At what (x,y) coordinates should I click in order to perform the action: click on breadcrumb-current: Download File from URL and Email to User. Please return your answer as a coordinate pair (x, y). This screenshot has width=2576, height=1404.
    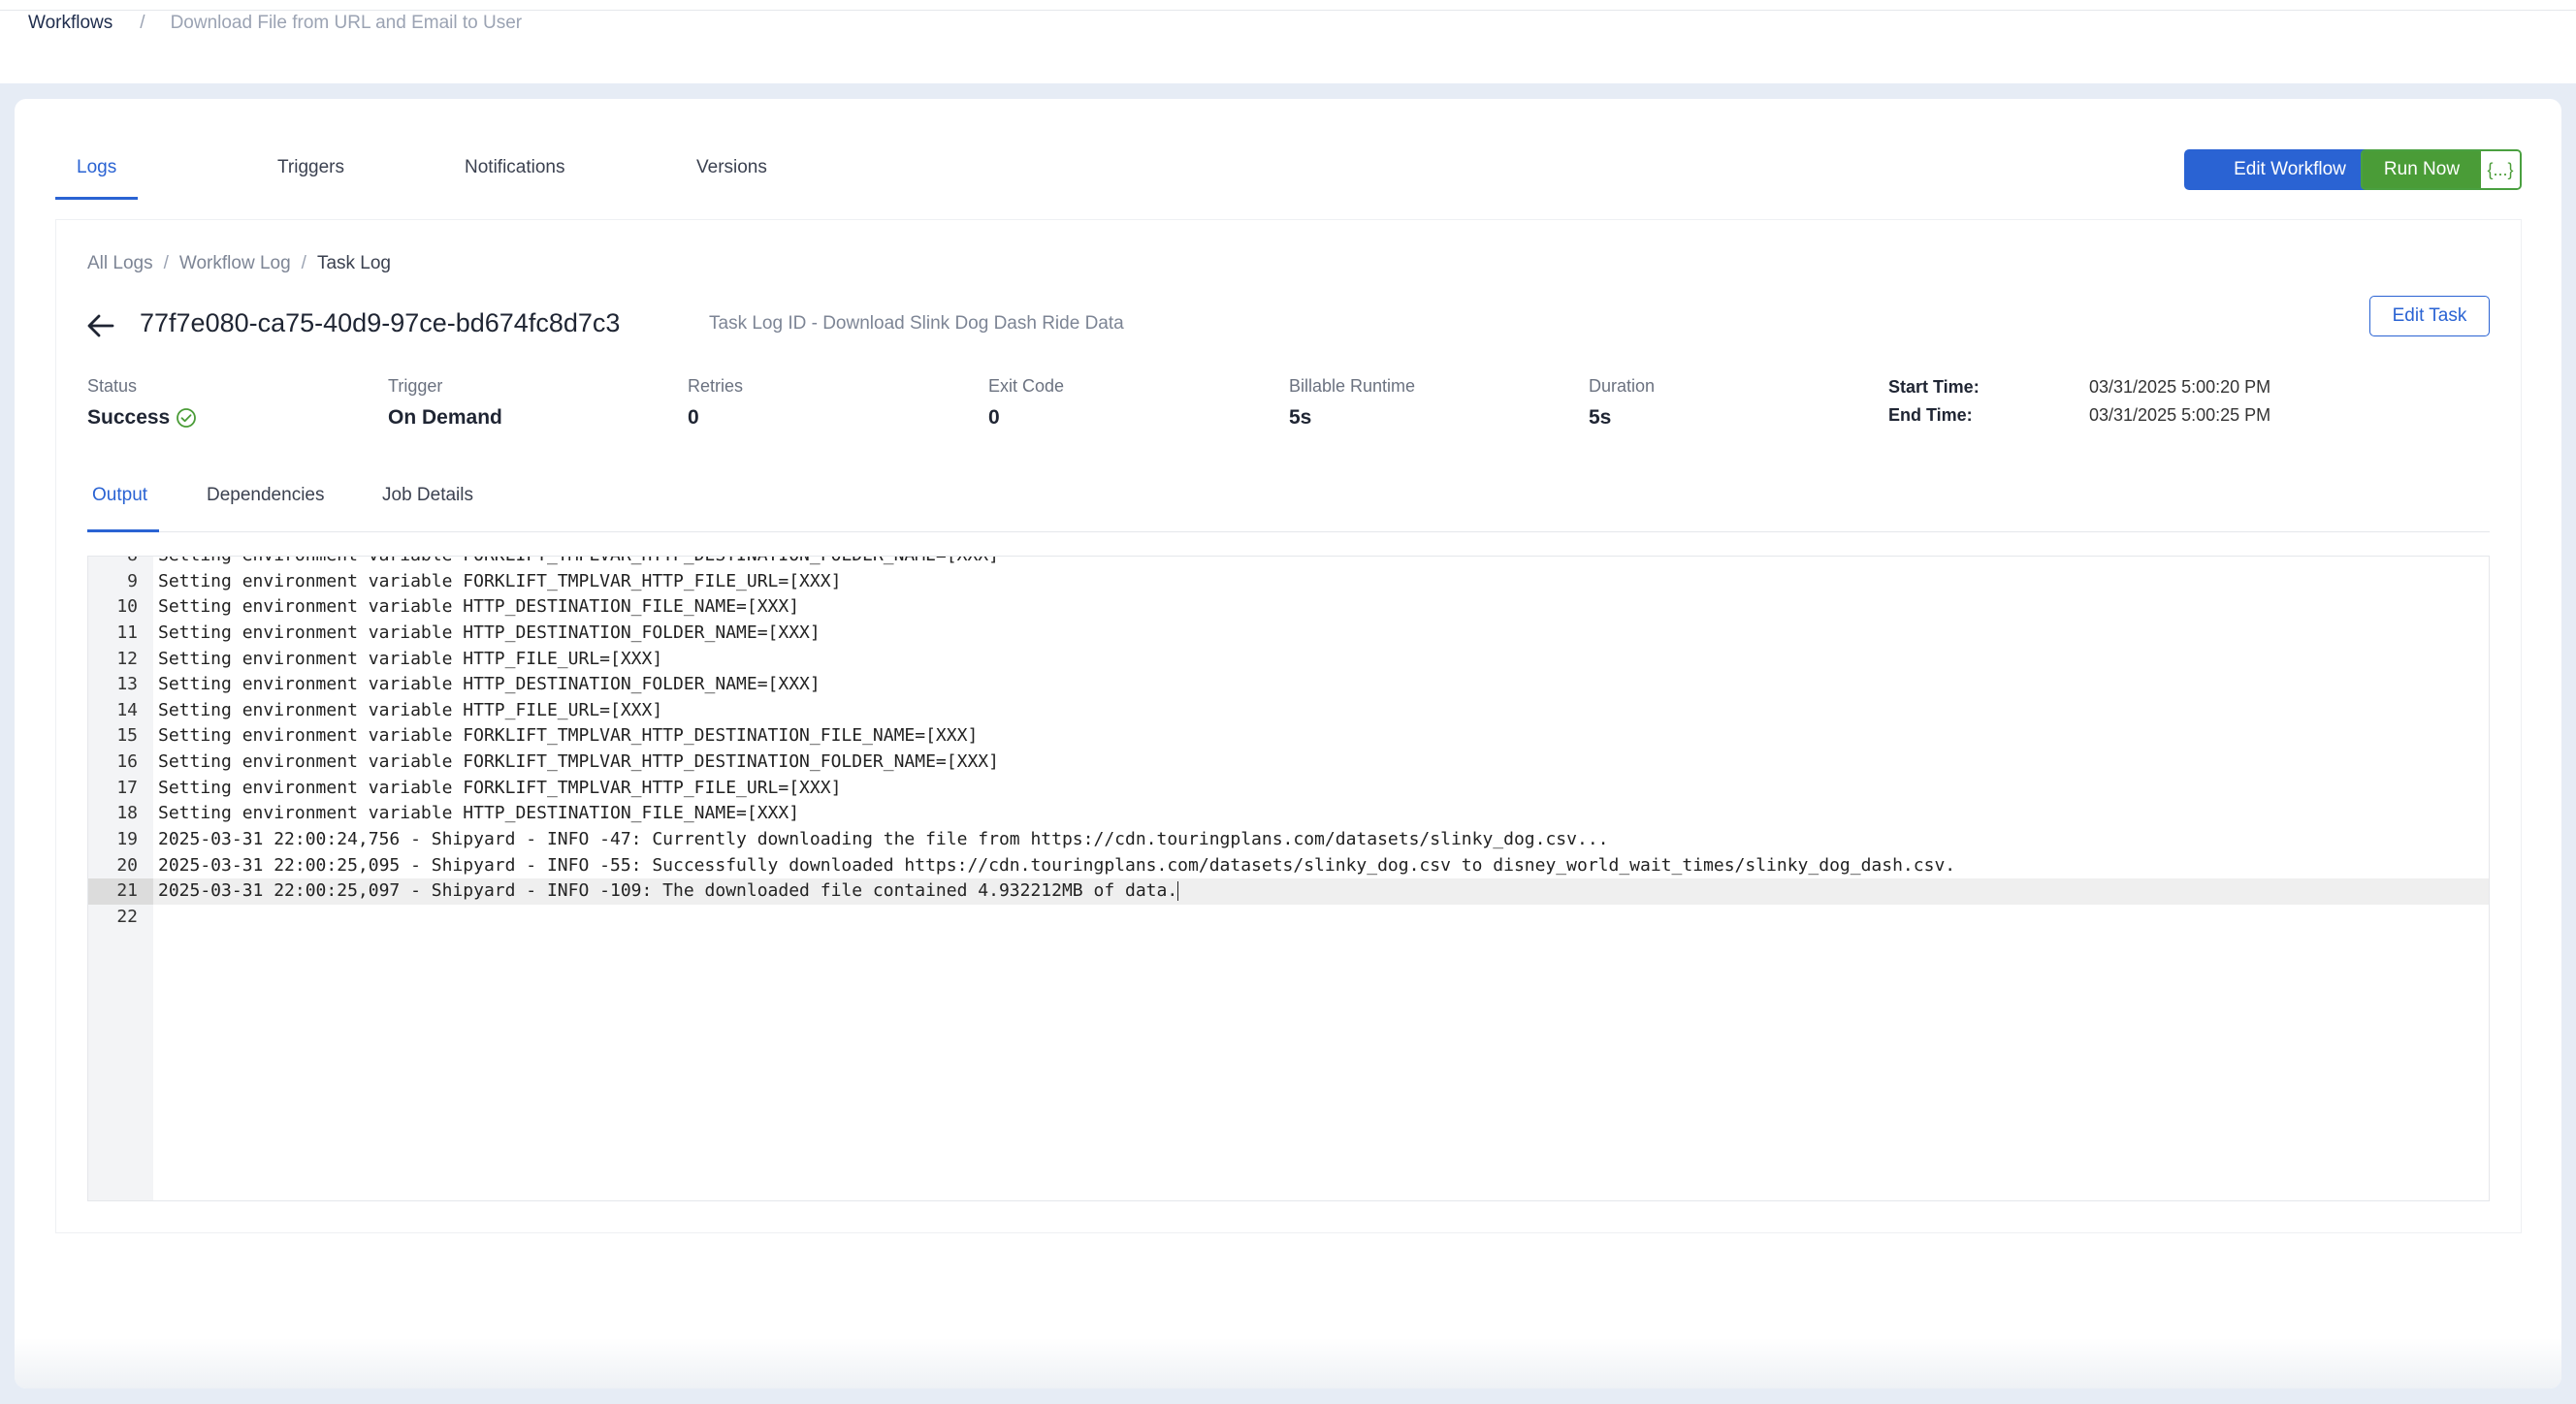
    Looking at the image, I should click on (346, 23).